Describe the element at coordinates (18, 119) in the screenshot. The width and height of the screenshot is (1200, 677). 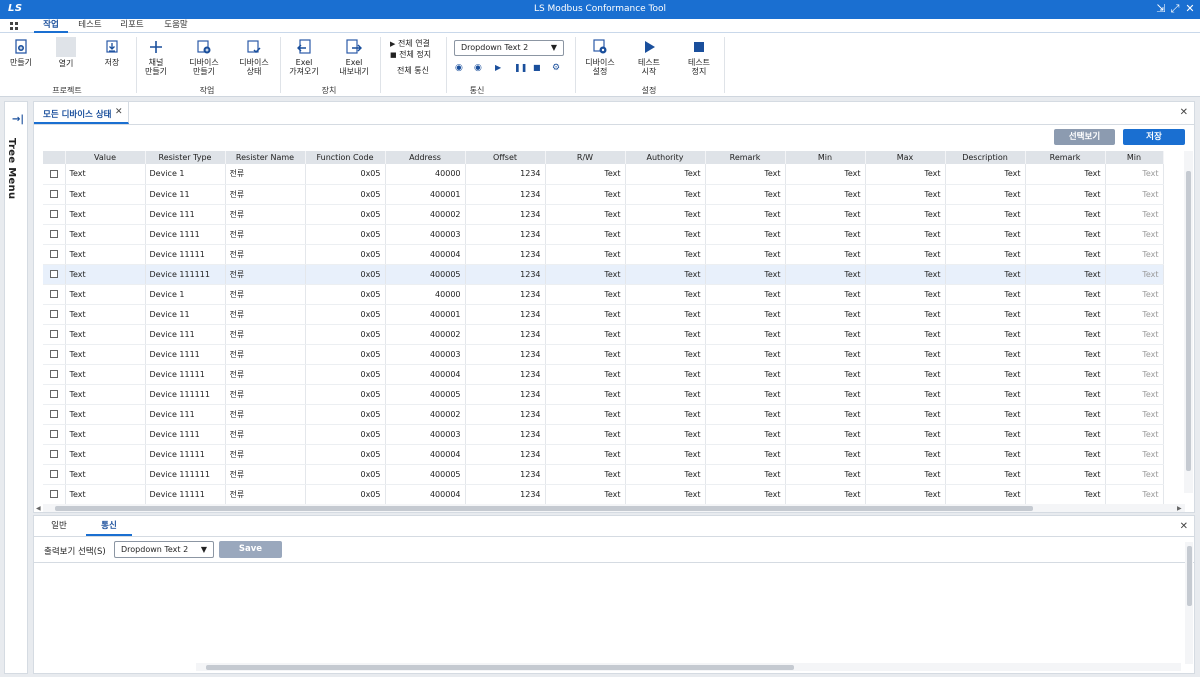
I see `expand-panel-icon: →|` at that location.